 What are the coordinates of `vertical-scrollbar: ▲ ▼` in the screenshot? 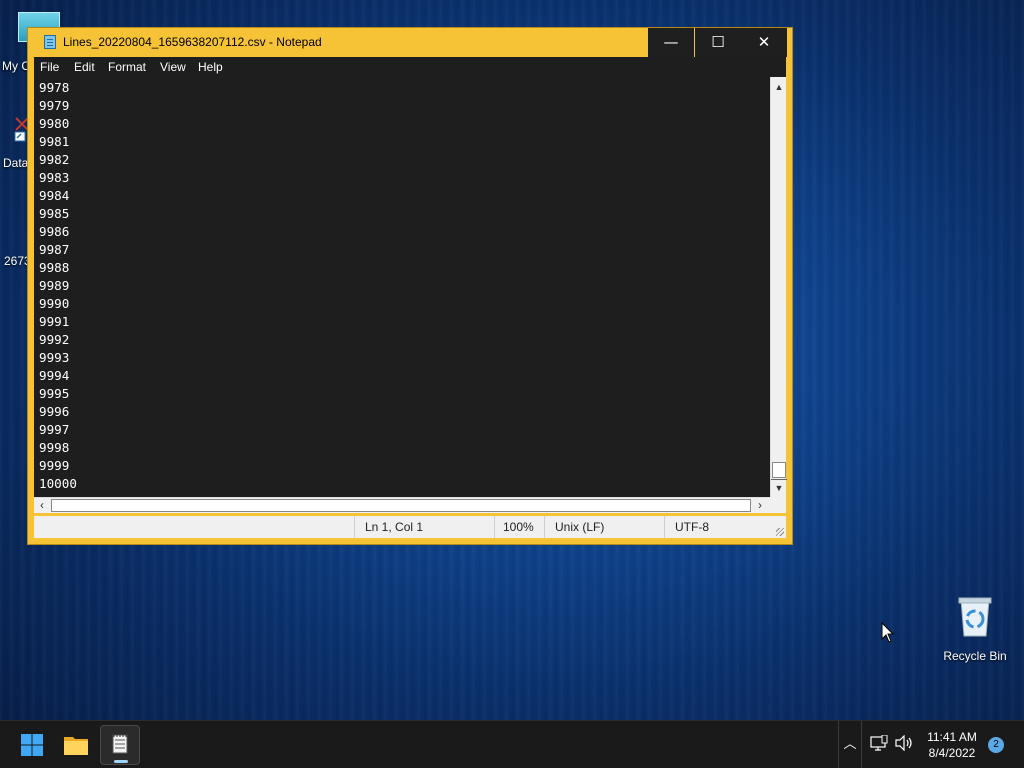 It's located at (778, 287).